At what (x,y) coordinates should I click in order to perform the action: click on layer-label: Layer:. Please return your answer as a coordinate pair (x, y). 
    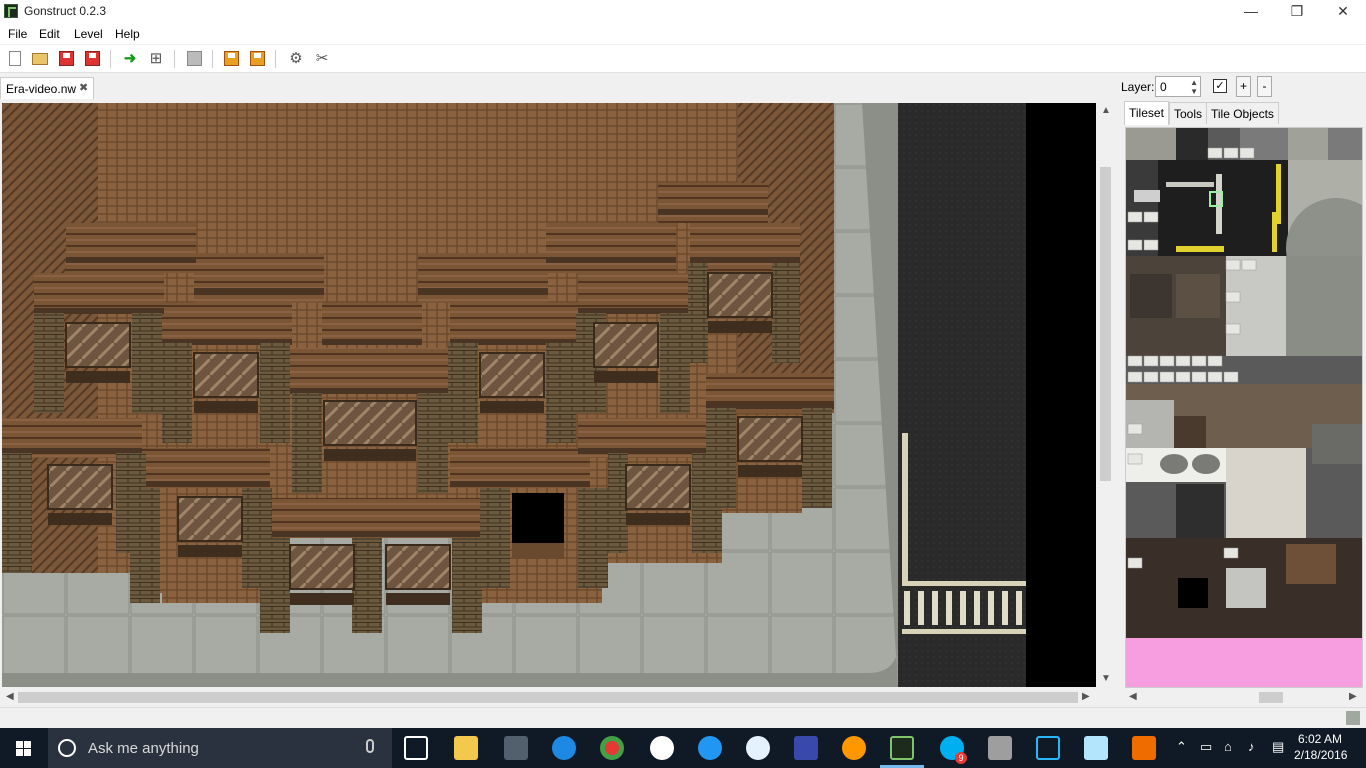
    Looking at the image, I should click on (1138, 87).